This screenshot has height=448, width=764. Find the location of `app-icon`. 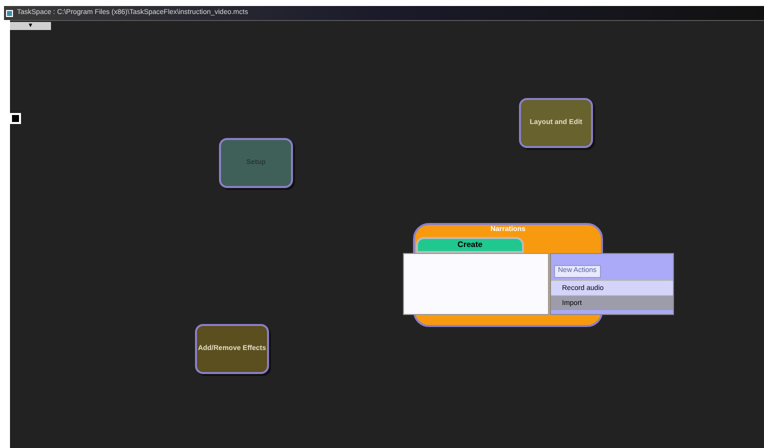

app-icon is located at coordinates (9, 13).